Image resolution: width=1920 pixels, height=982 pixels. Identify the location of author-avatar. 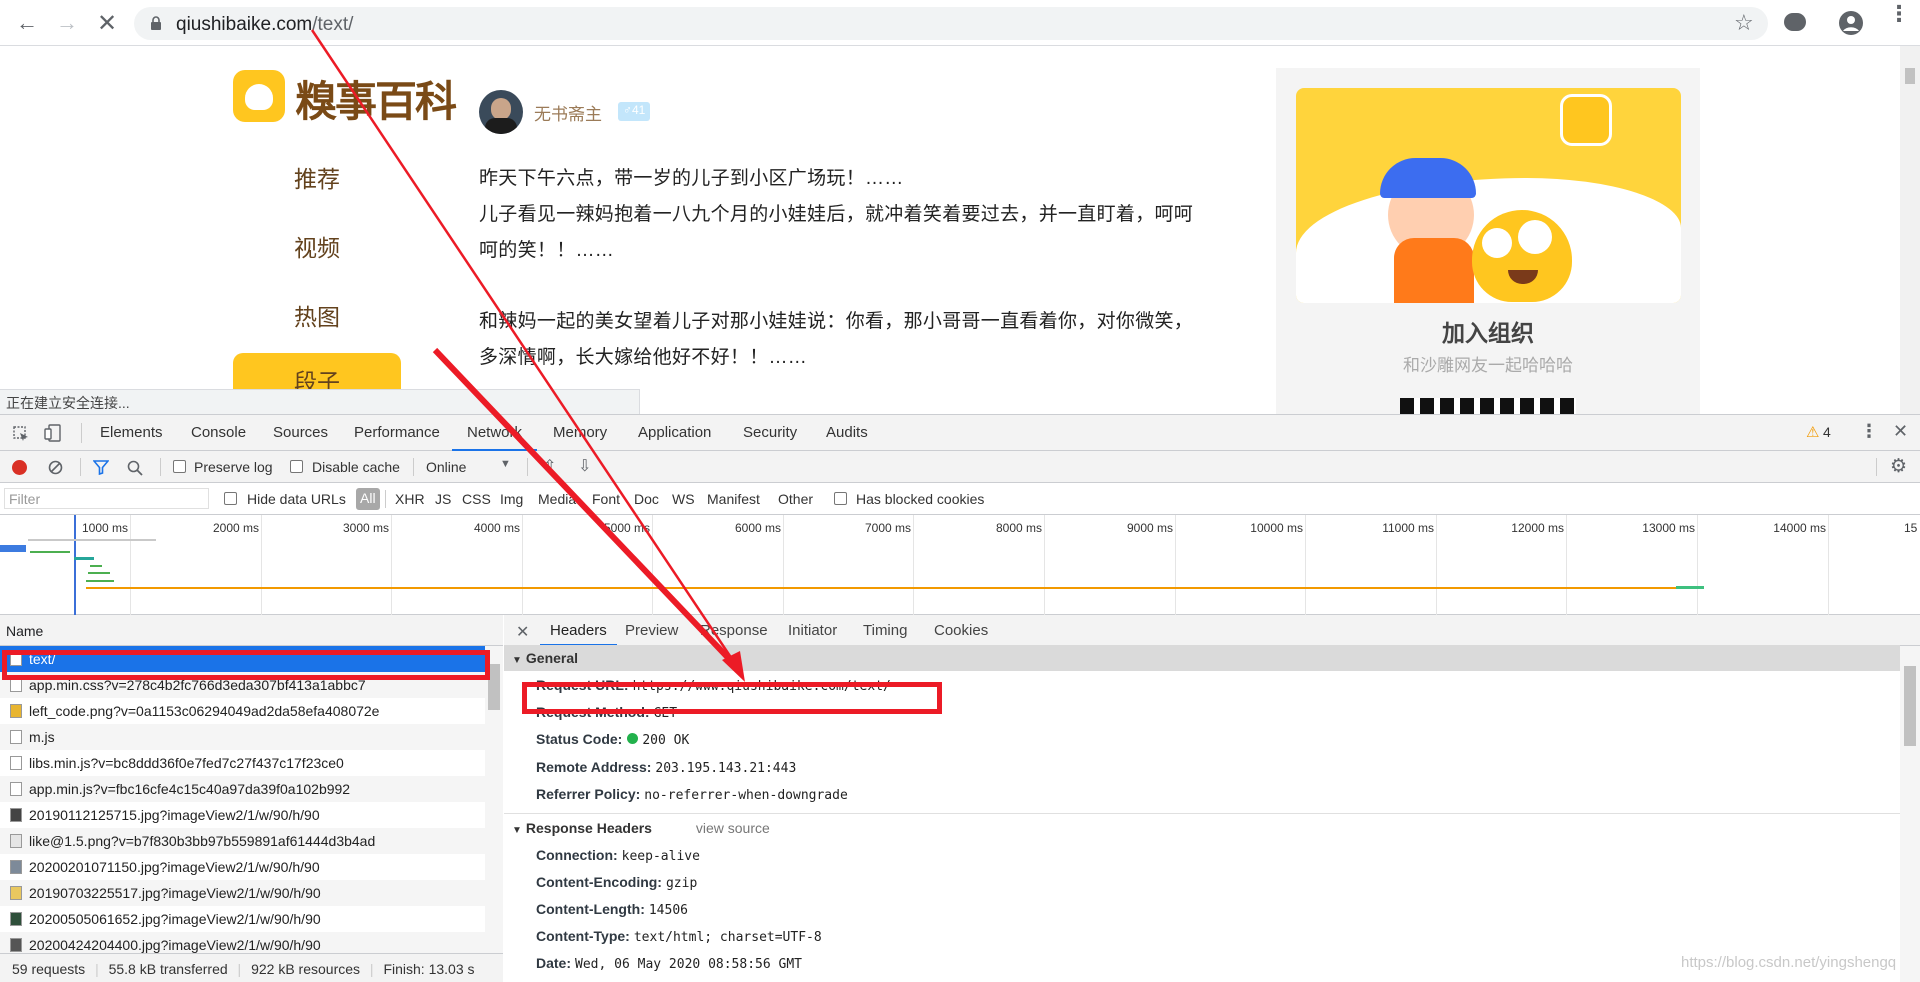
(501, 112).